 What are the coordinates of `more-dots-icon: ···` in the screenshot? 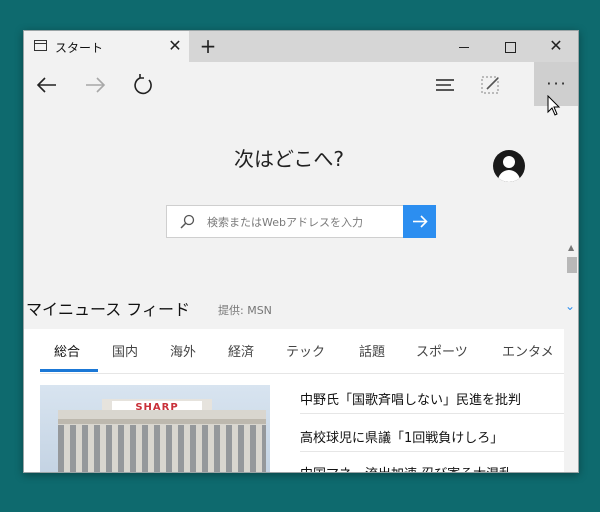 It's located at (557, 83).